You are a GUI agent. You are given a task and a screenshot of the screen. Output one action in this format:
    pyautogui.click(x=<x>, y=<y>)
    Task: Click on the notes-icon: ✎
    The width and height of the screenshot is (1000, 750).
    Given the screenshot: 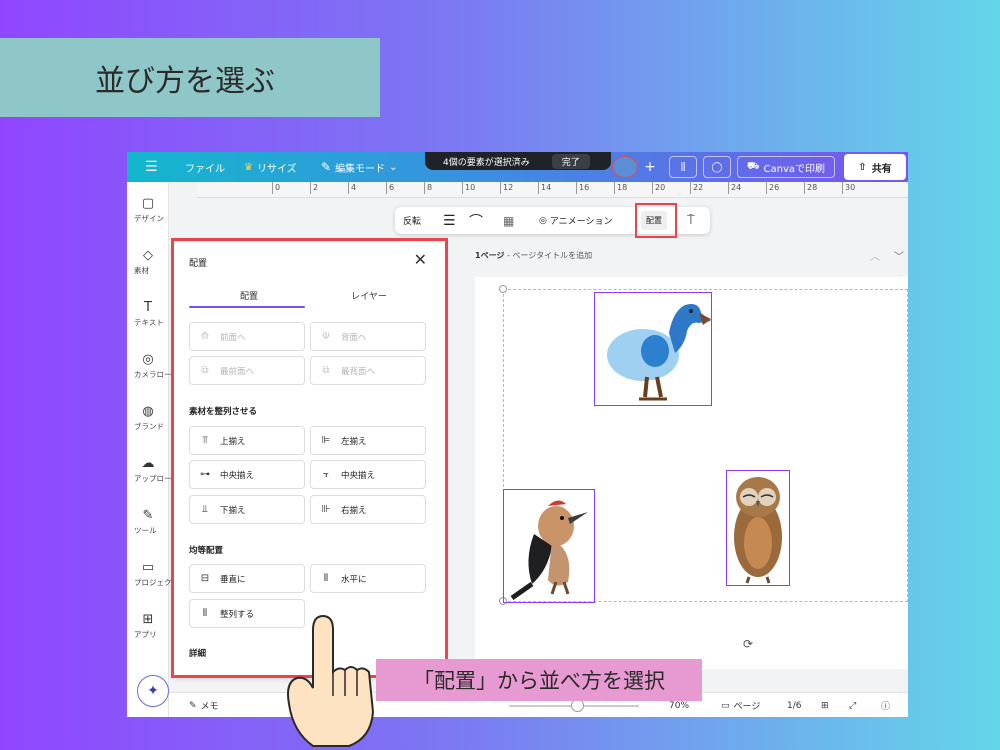 What is the action you would take?
    pyautogui.click(x=193, y=706)
    